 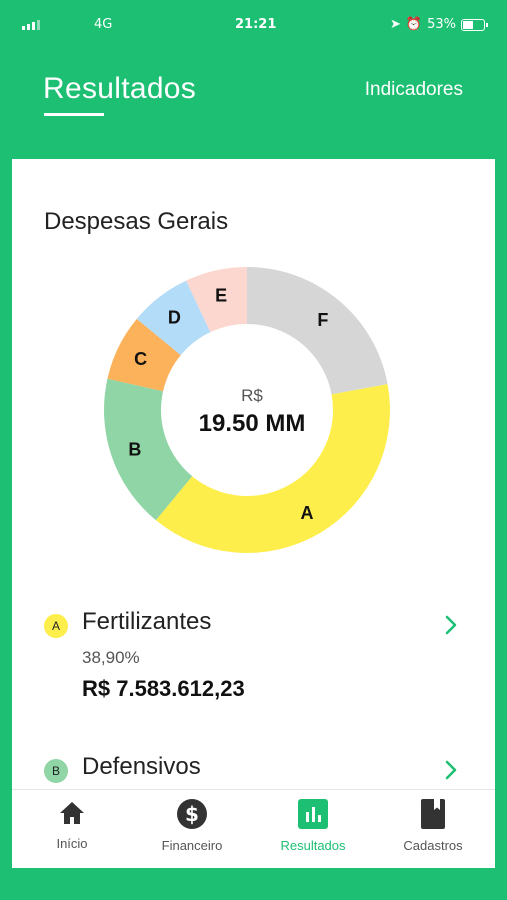 I want to click on clock: 21:21, so click(x=256, y=24).